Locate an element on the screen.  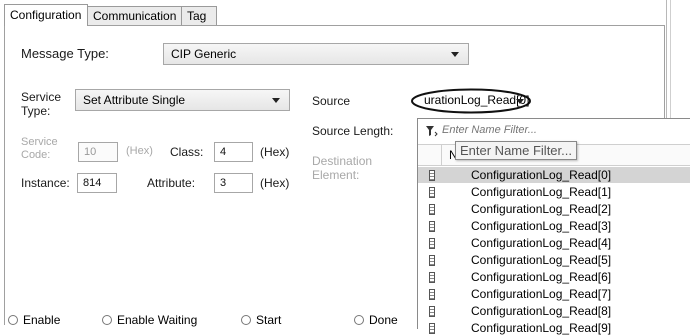
service-type-label: Service Type: is located at coordinates (41, 104).